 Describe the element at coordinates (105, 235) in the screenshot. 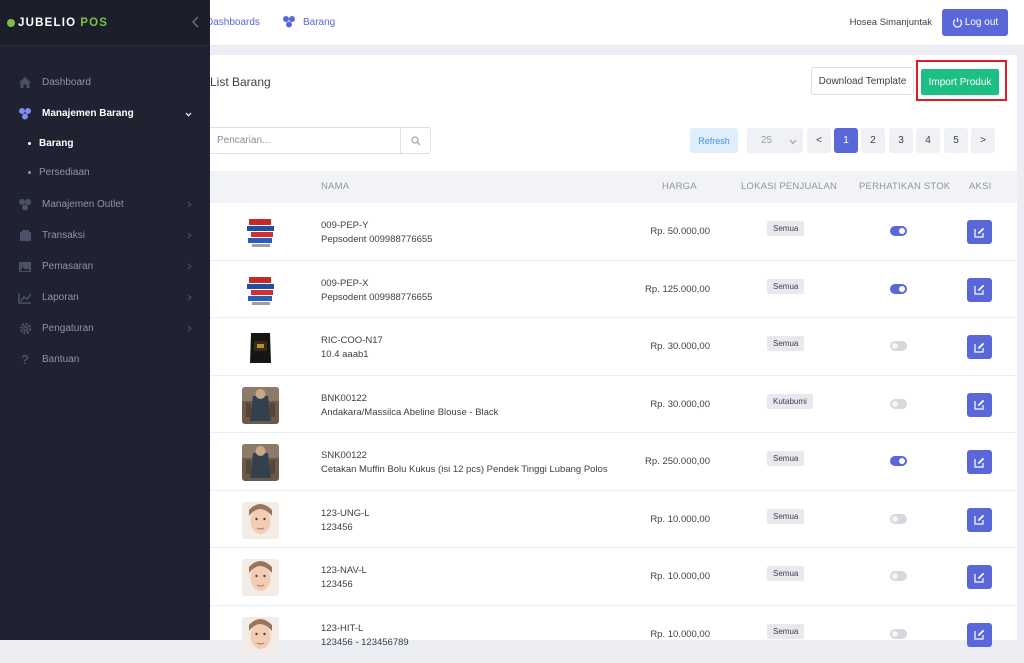

I see `sidebar-item-transaksi: Transaksi` at that location.